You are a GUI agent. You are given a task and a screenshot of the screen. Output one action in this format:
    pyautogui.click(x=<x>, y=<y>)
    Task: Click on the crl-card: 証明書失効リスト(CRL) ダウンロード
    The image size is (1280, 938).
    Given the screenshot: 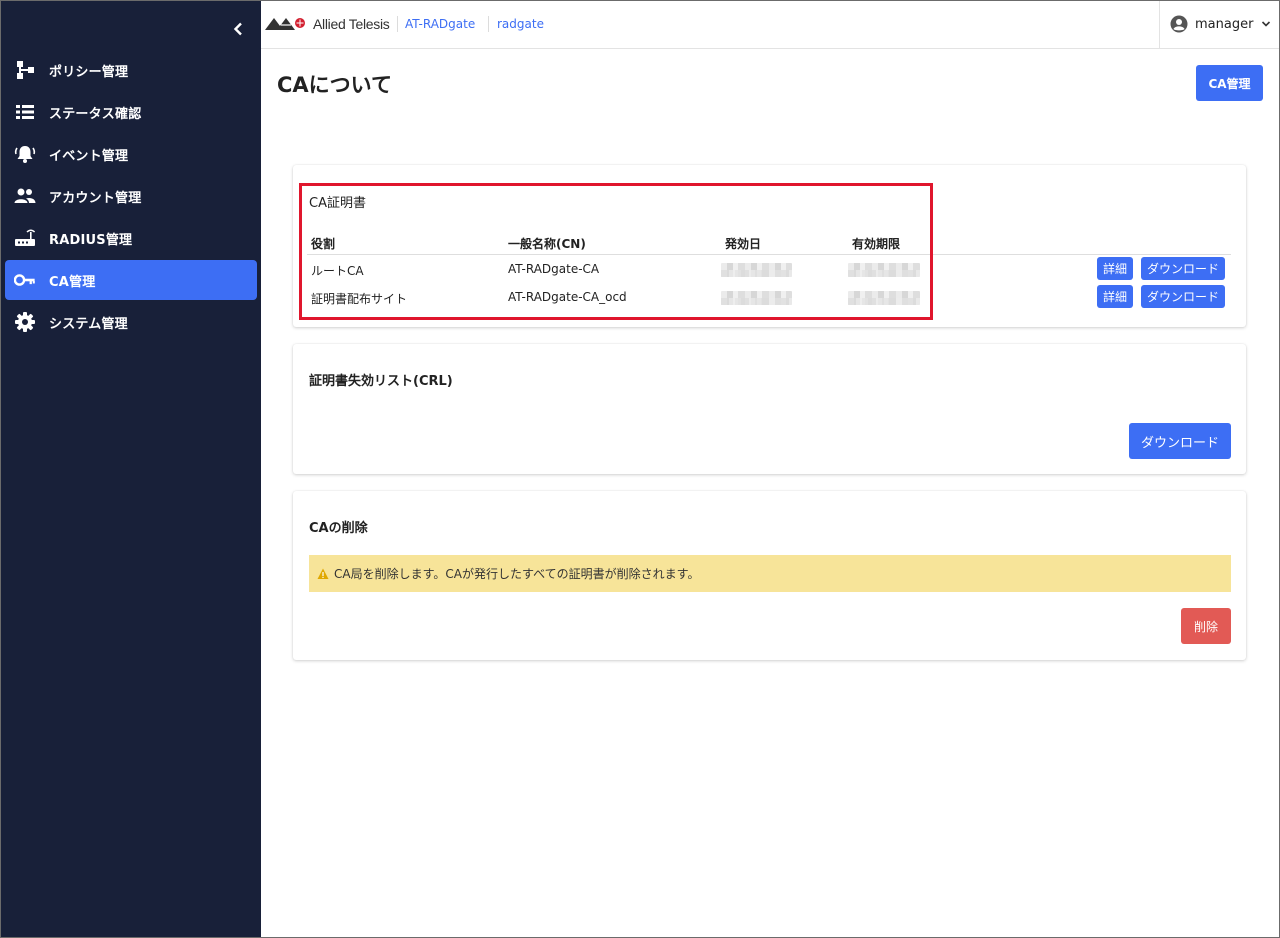 What is the action you would take?
    pyautogui.click(x=769, y=409)
    